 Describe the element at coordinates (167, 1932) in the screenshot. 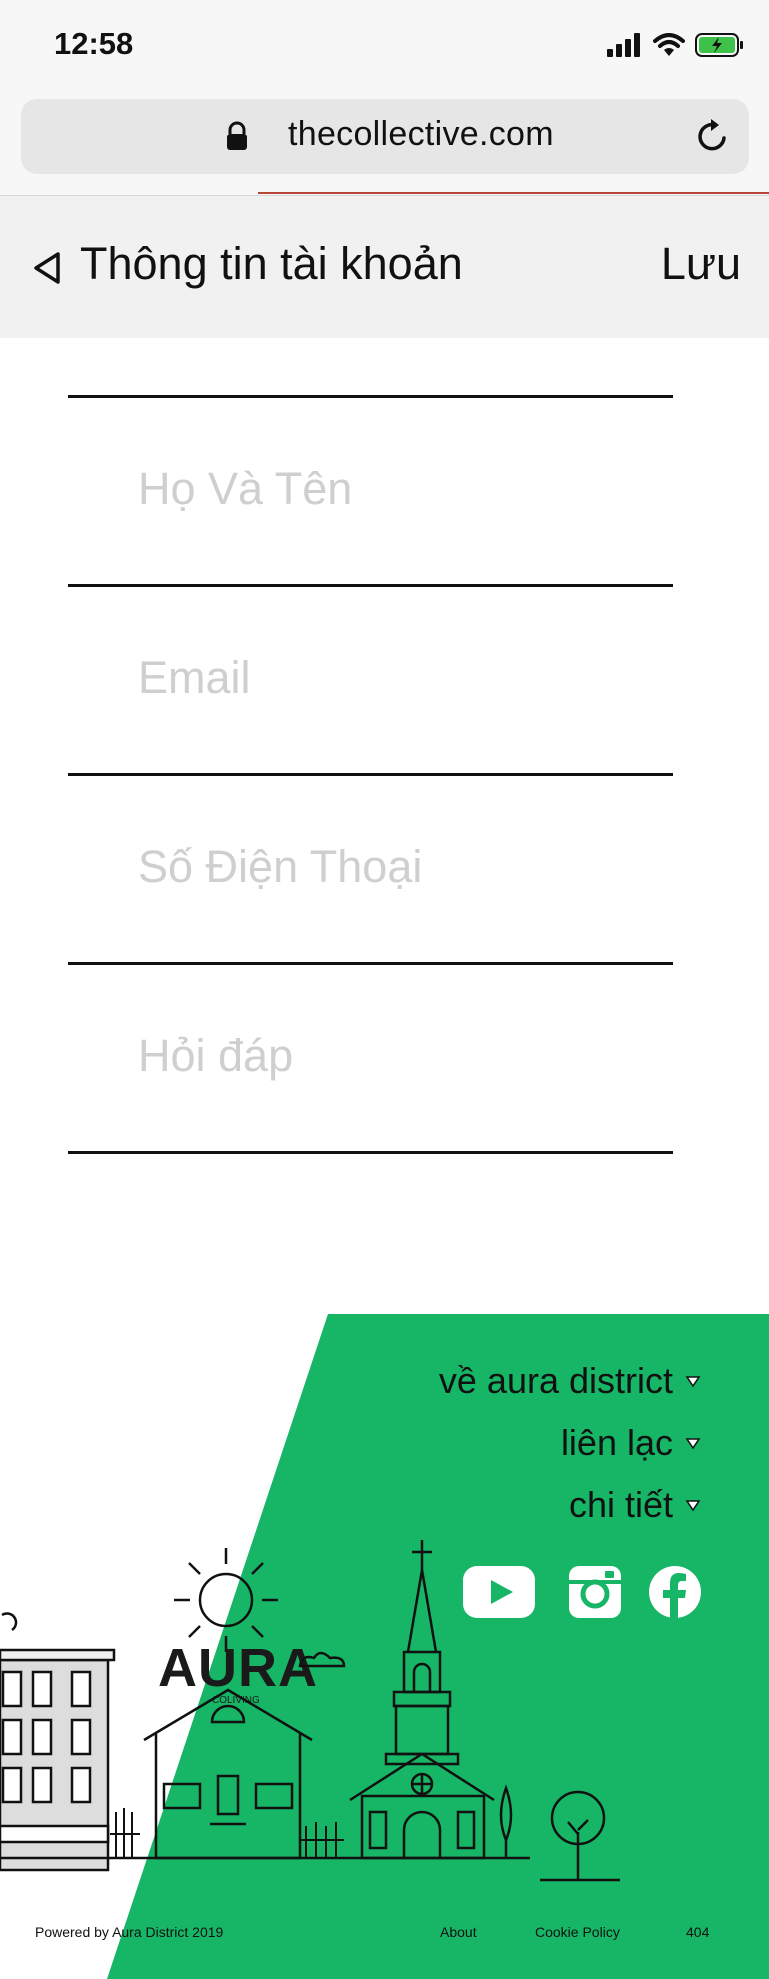

I see `powered-by-link: Aura District 2019` at that location.